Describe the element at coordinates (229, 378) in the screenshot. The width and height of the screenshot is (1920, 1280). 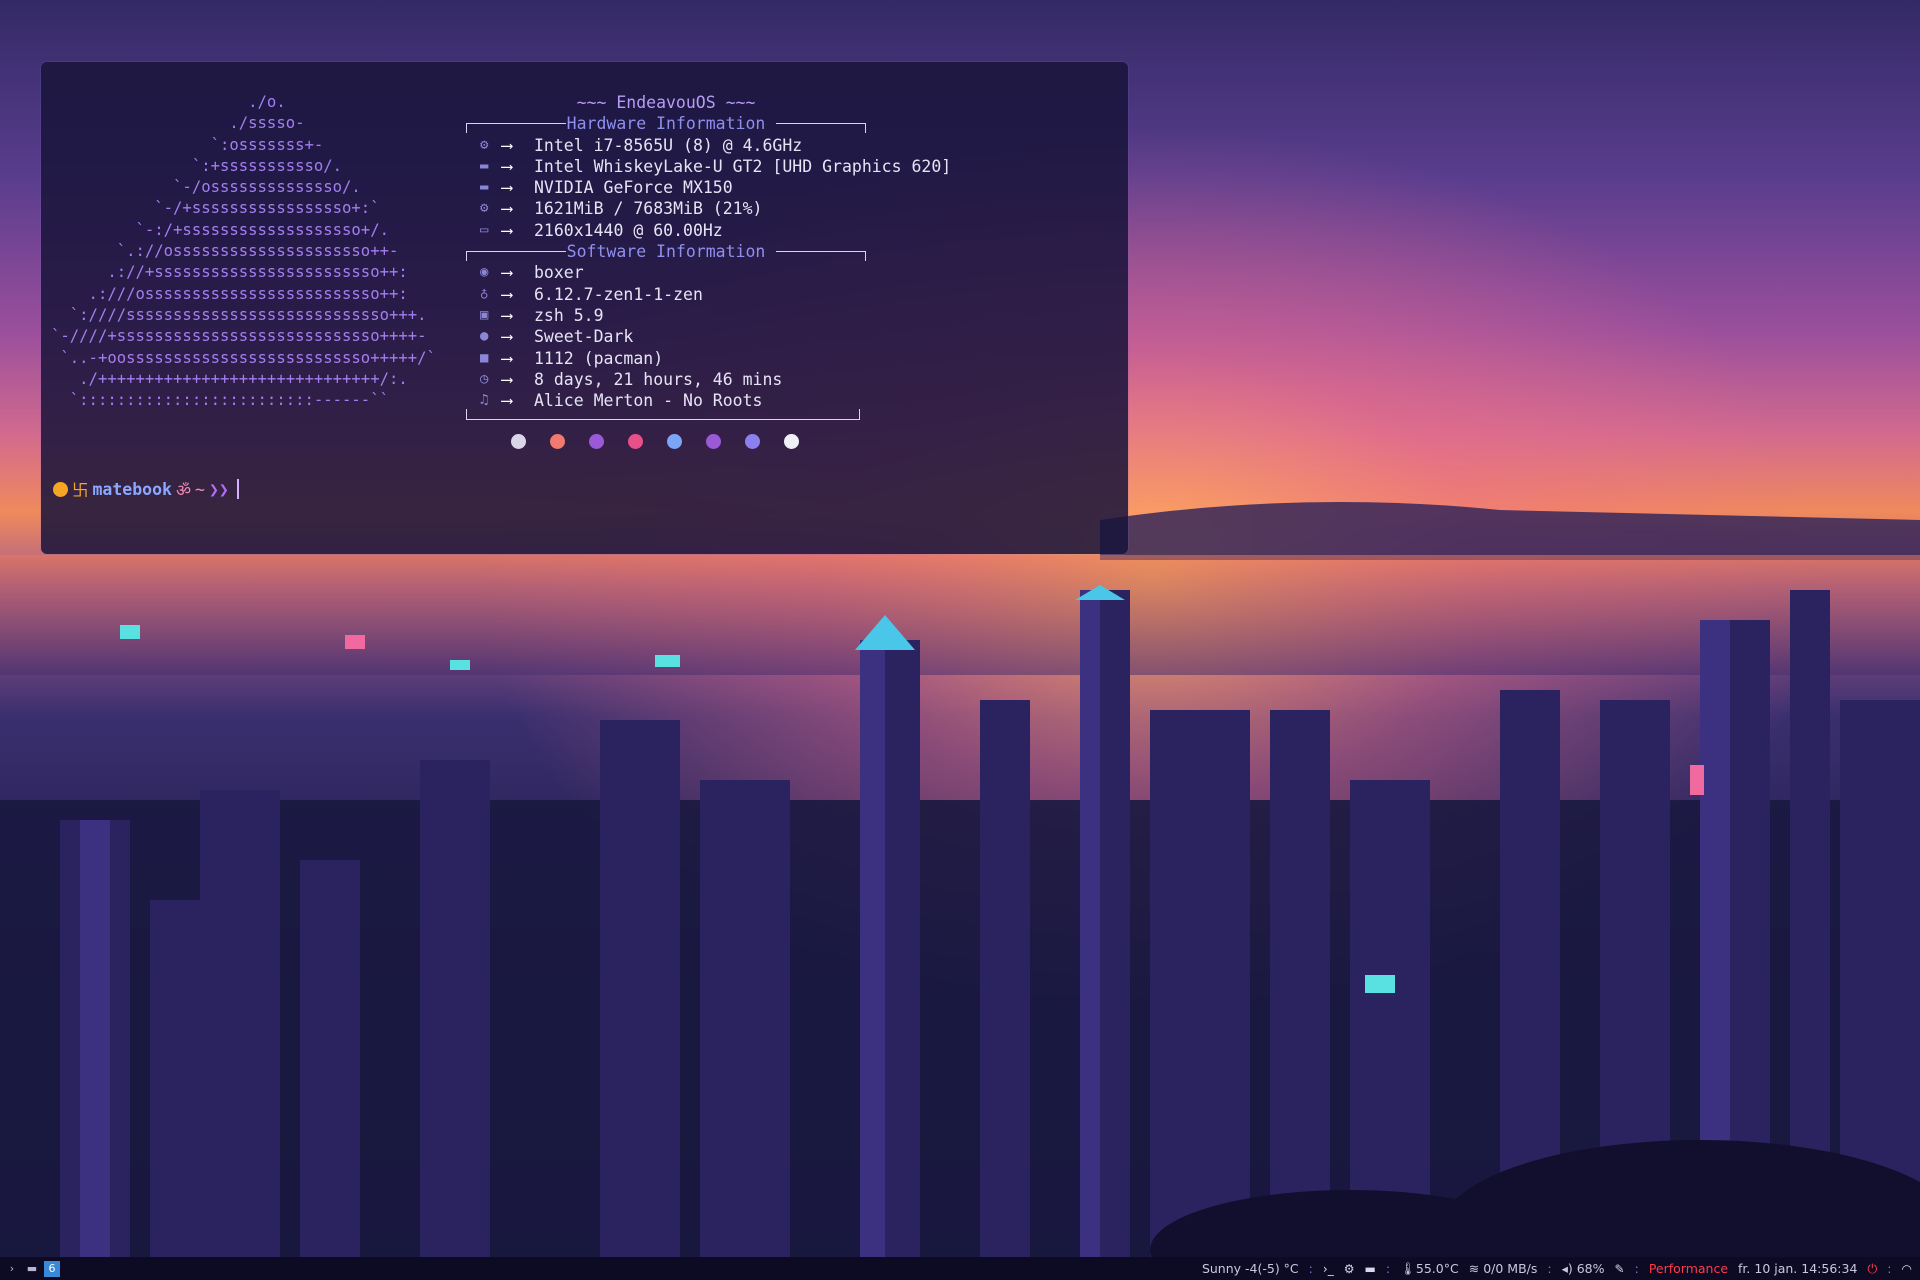
I see `ascii-logo-line: ./++++++++++++++++++++++++++++++/:.` at that location.